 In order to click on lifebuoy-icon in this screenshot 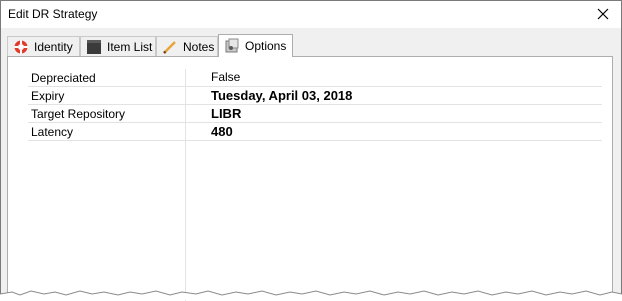, I will do `click(21, 47)`.